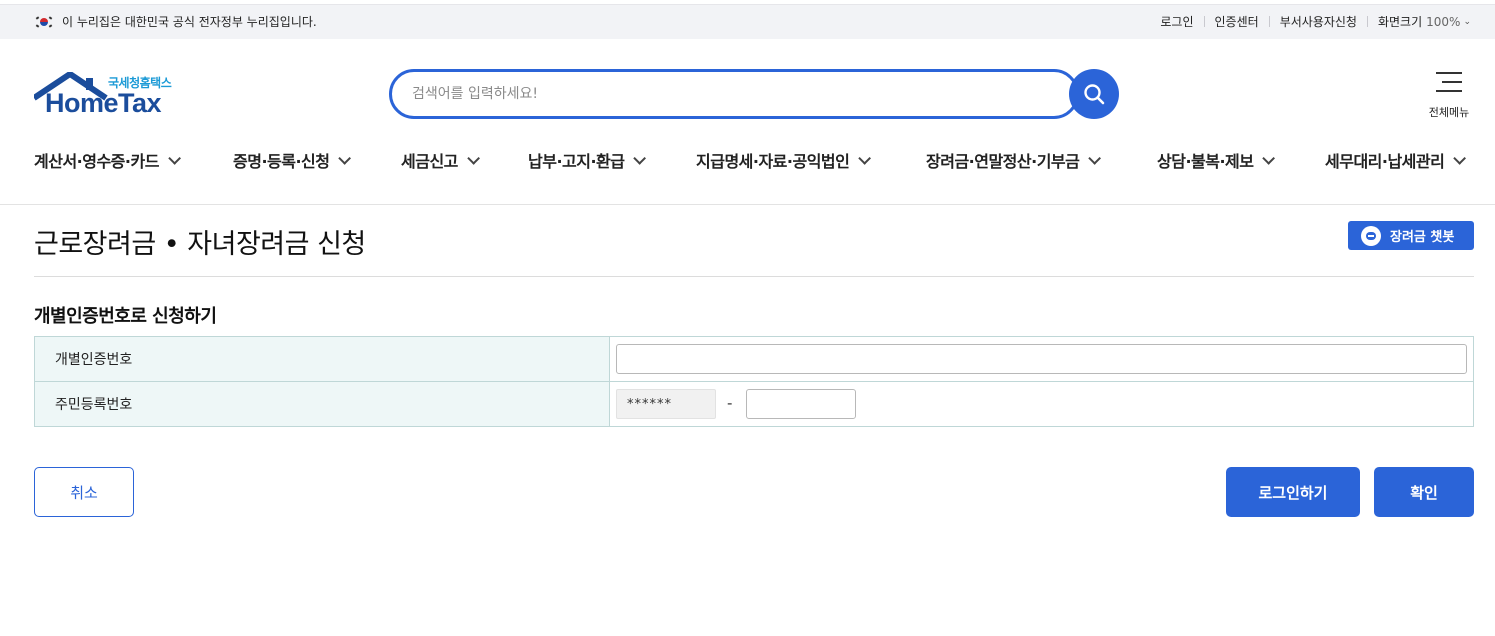 The image size is (1495, 636). What do you see at coordinates (1449, 95) in the screenshot?
I see `all-menu-button: 전체메뉴` at bounding box center [1449, 95].